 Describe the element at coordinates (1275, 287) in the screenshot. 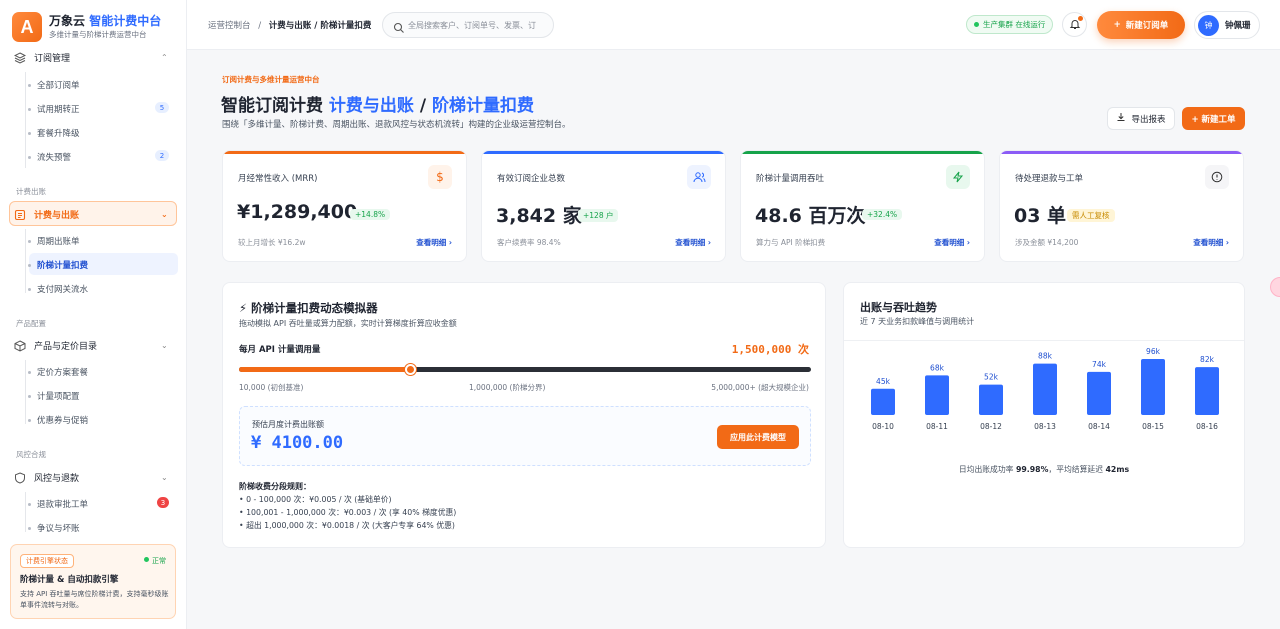

I see `floating-assistant-icon` at that location.